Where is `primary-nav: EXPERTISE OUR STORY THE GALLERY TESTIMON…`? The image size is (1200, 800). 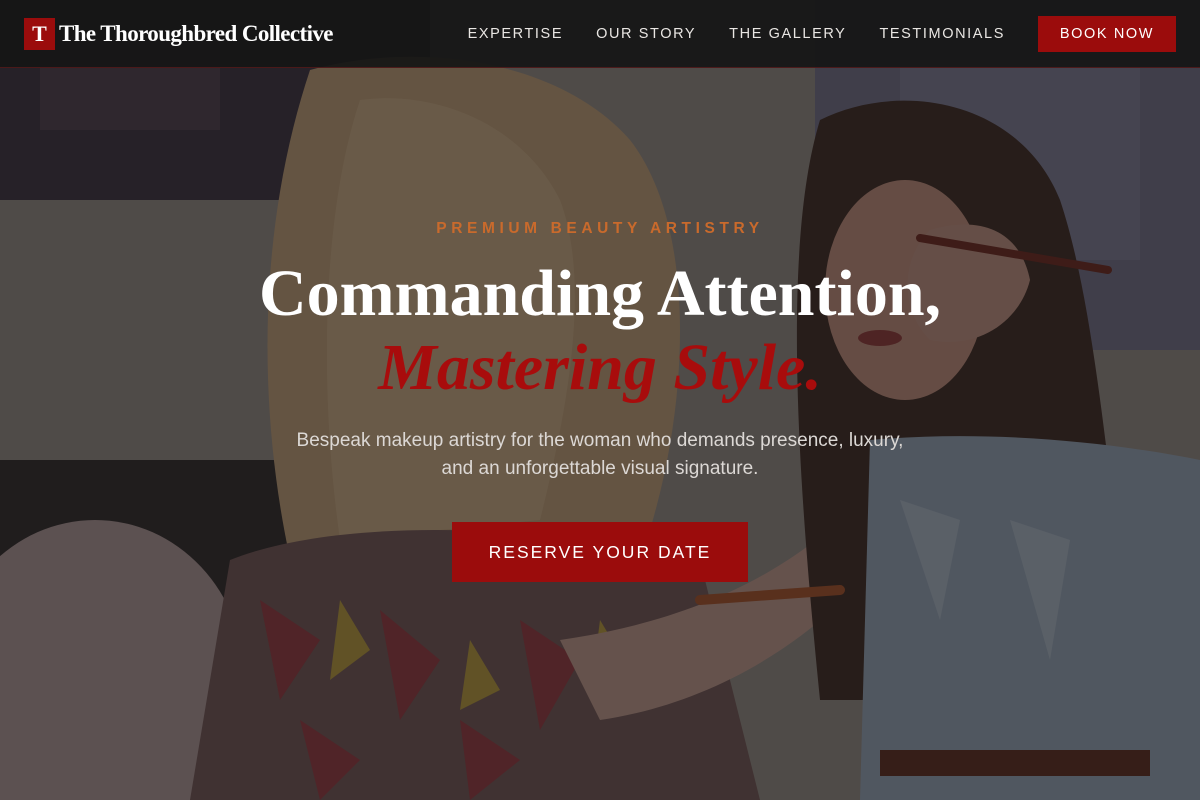 primary-nav: EXPERTISE OUR STORY THE GALLERY TESTIMON… is located at coordinates (736, 34).